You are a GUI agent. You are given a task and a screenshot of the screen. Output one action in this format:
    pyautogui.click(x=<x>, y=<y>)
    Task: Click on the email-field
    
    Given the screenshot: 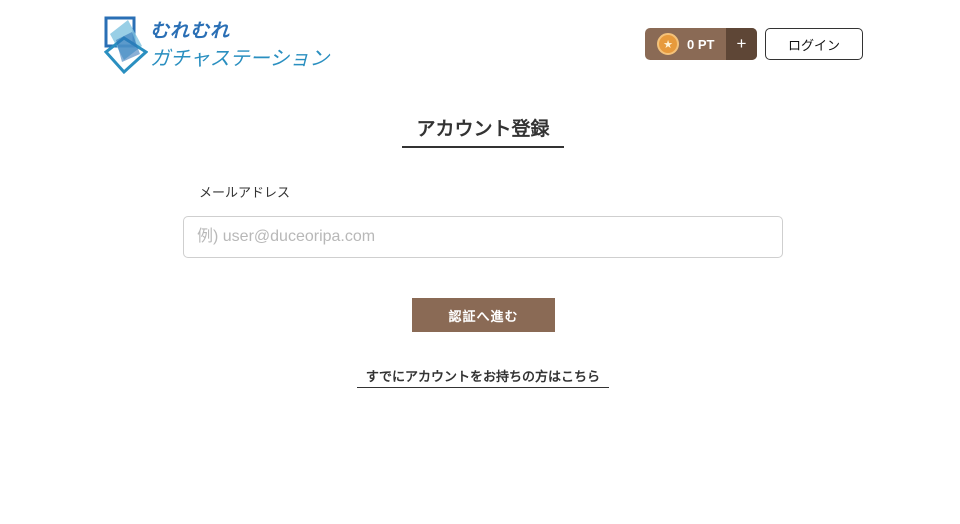 What is the action you would take?
    pyautogui.click(x=483, y=237)
    